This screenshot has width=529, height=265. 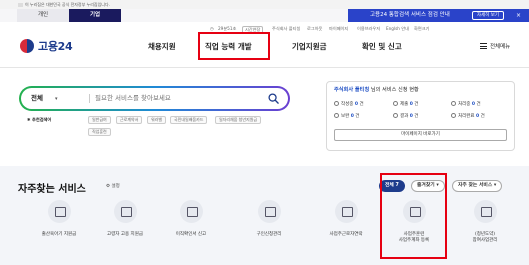 I want to click on chart-board-icon, so click(x=346, y=211).